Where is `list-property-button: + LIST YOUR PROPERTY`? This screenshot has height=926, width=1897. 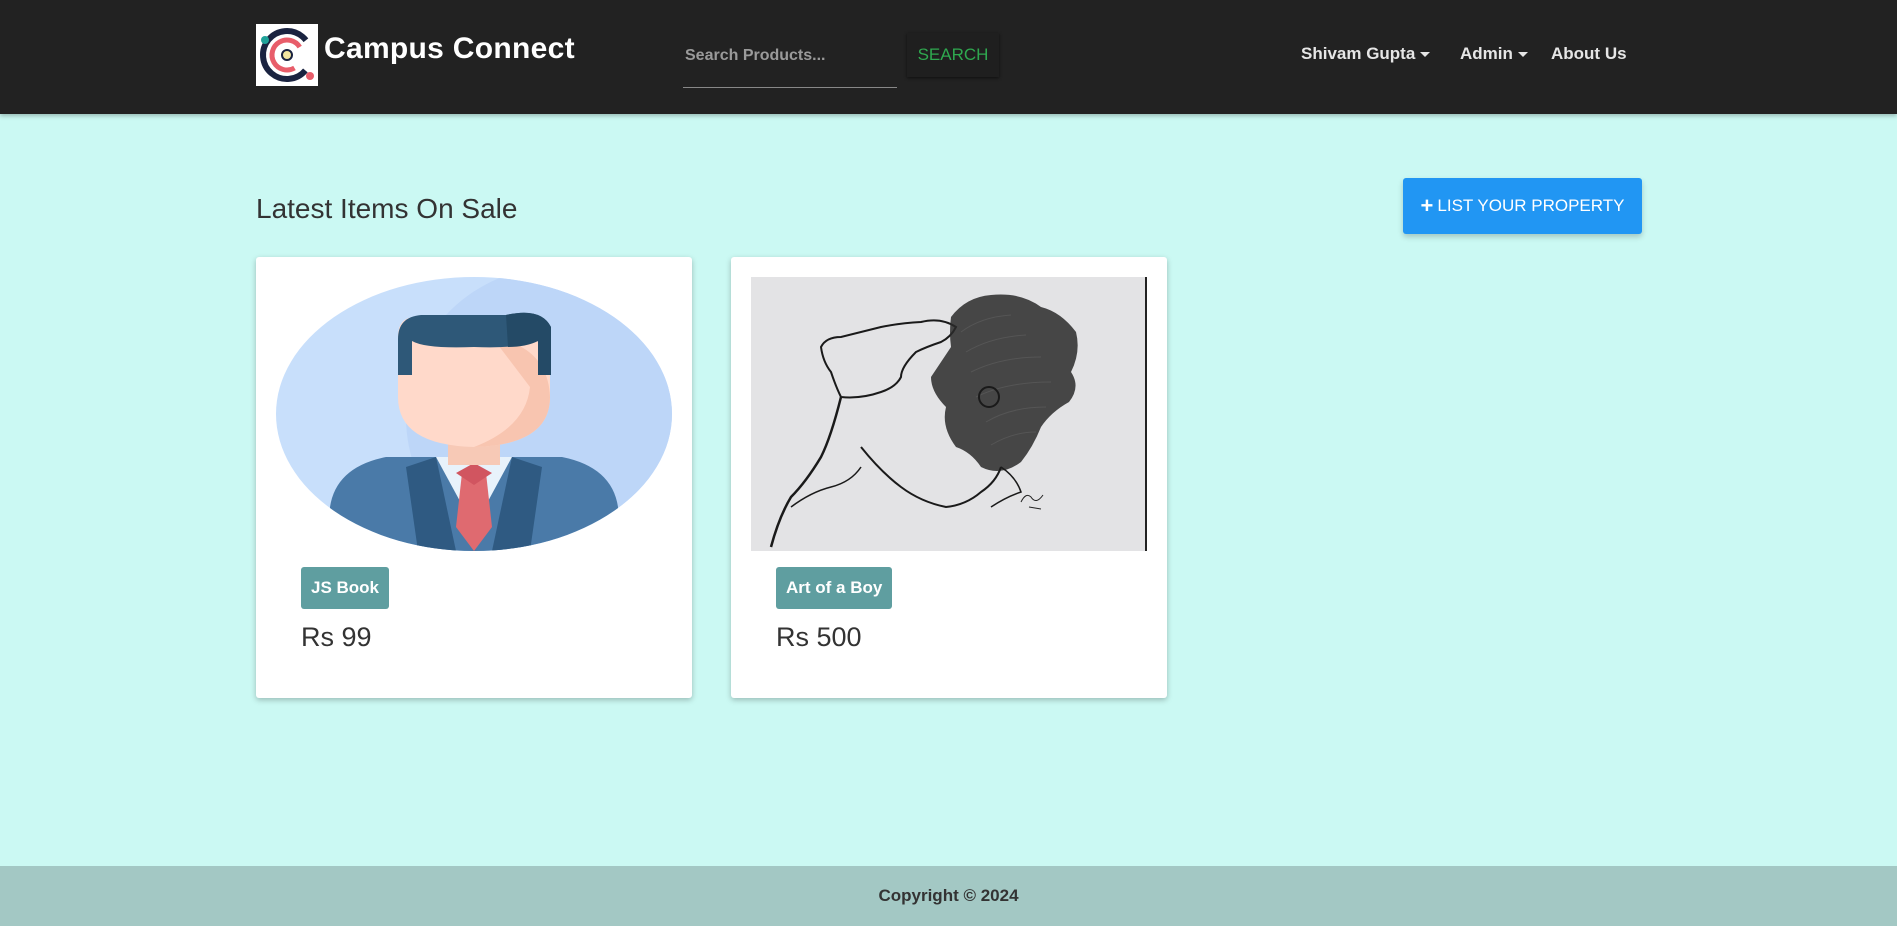 list-property-button: + LIST YOUR PROPERTY is located at coordinates (1522, 206).